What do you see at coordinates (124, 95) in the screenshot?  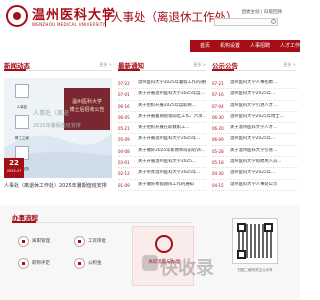 I see `item-date: 07-01` at bounding box center [124, 95].